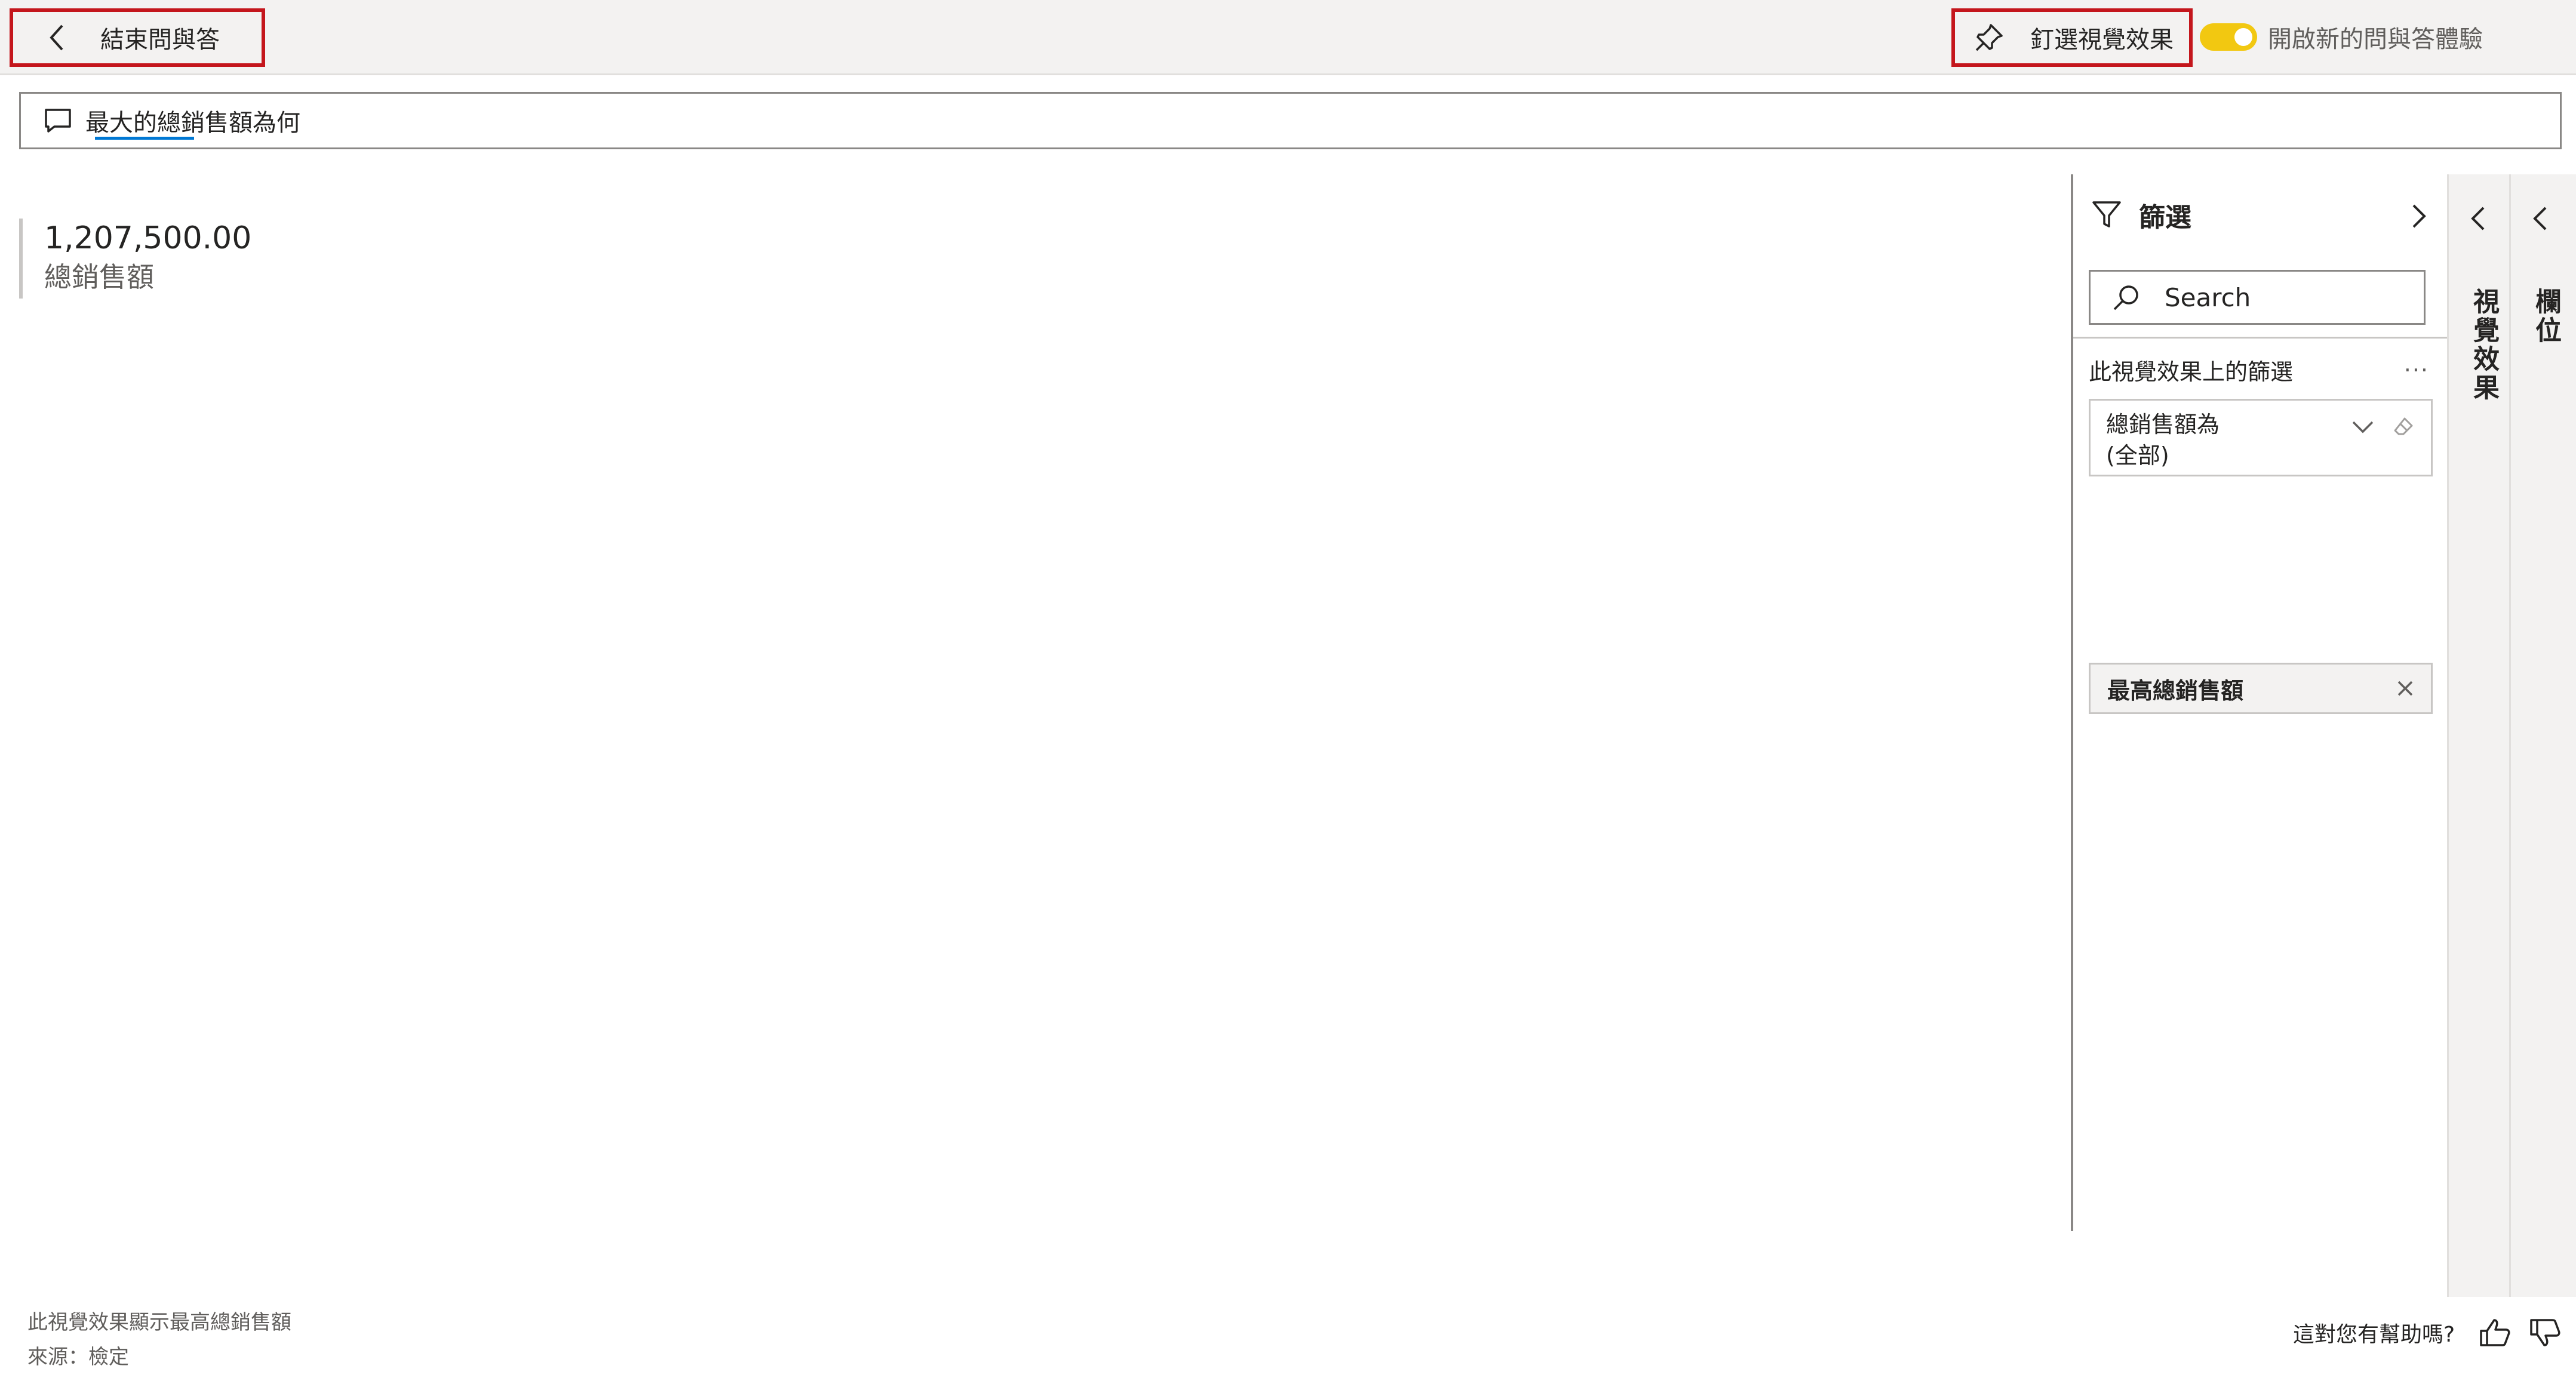 The height and width of the screenshot is (1381, 2576). I want to click on close-icon, so click(2405, 688).